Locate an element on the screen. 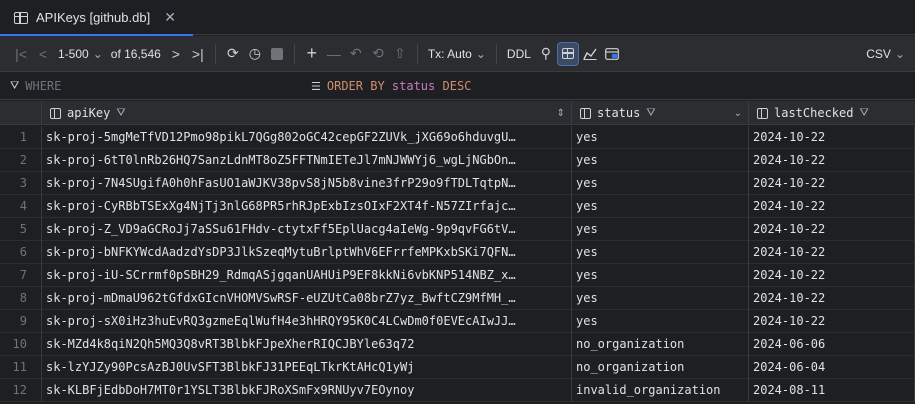 The image size is (915, 404). tab-title: APIKeys [github.db] is located at coordinates (93, 17).